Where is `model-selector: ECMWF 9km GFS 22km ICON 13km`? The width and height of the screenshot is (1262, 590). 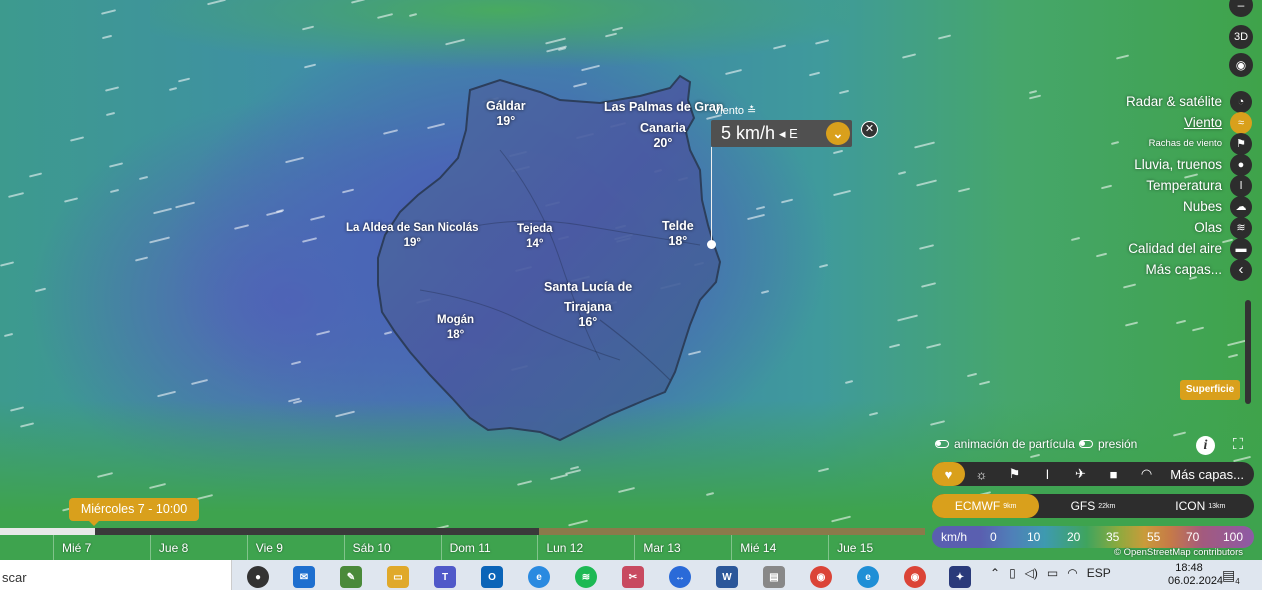
model-selector: ECMWF 9km GFS 22km ICON 13km is located at coordinates (1093, 506).